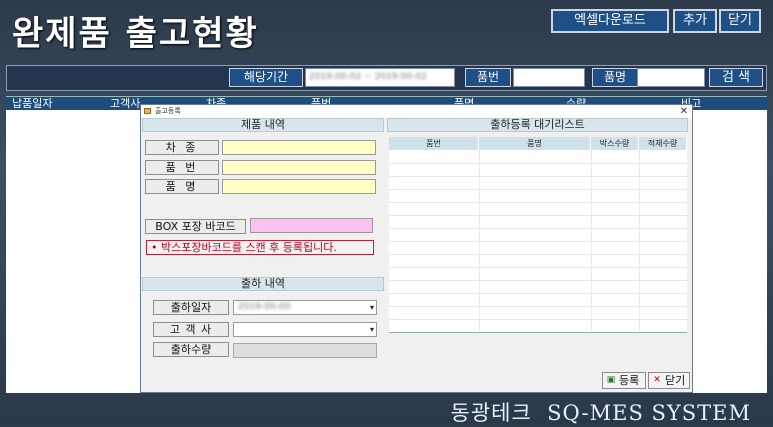 The image size is (773, 427). I want to click on customer-select: ▾, so click(305, 329).